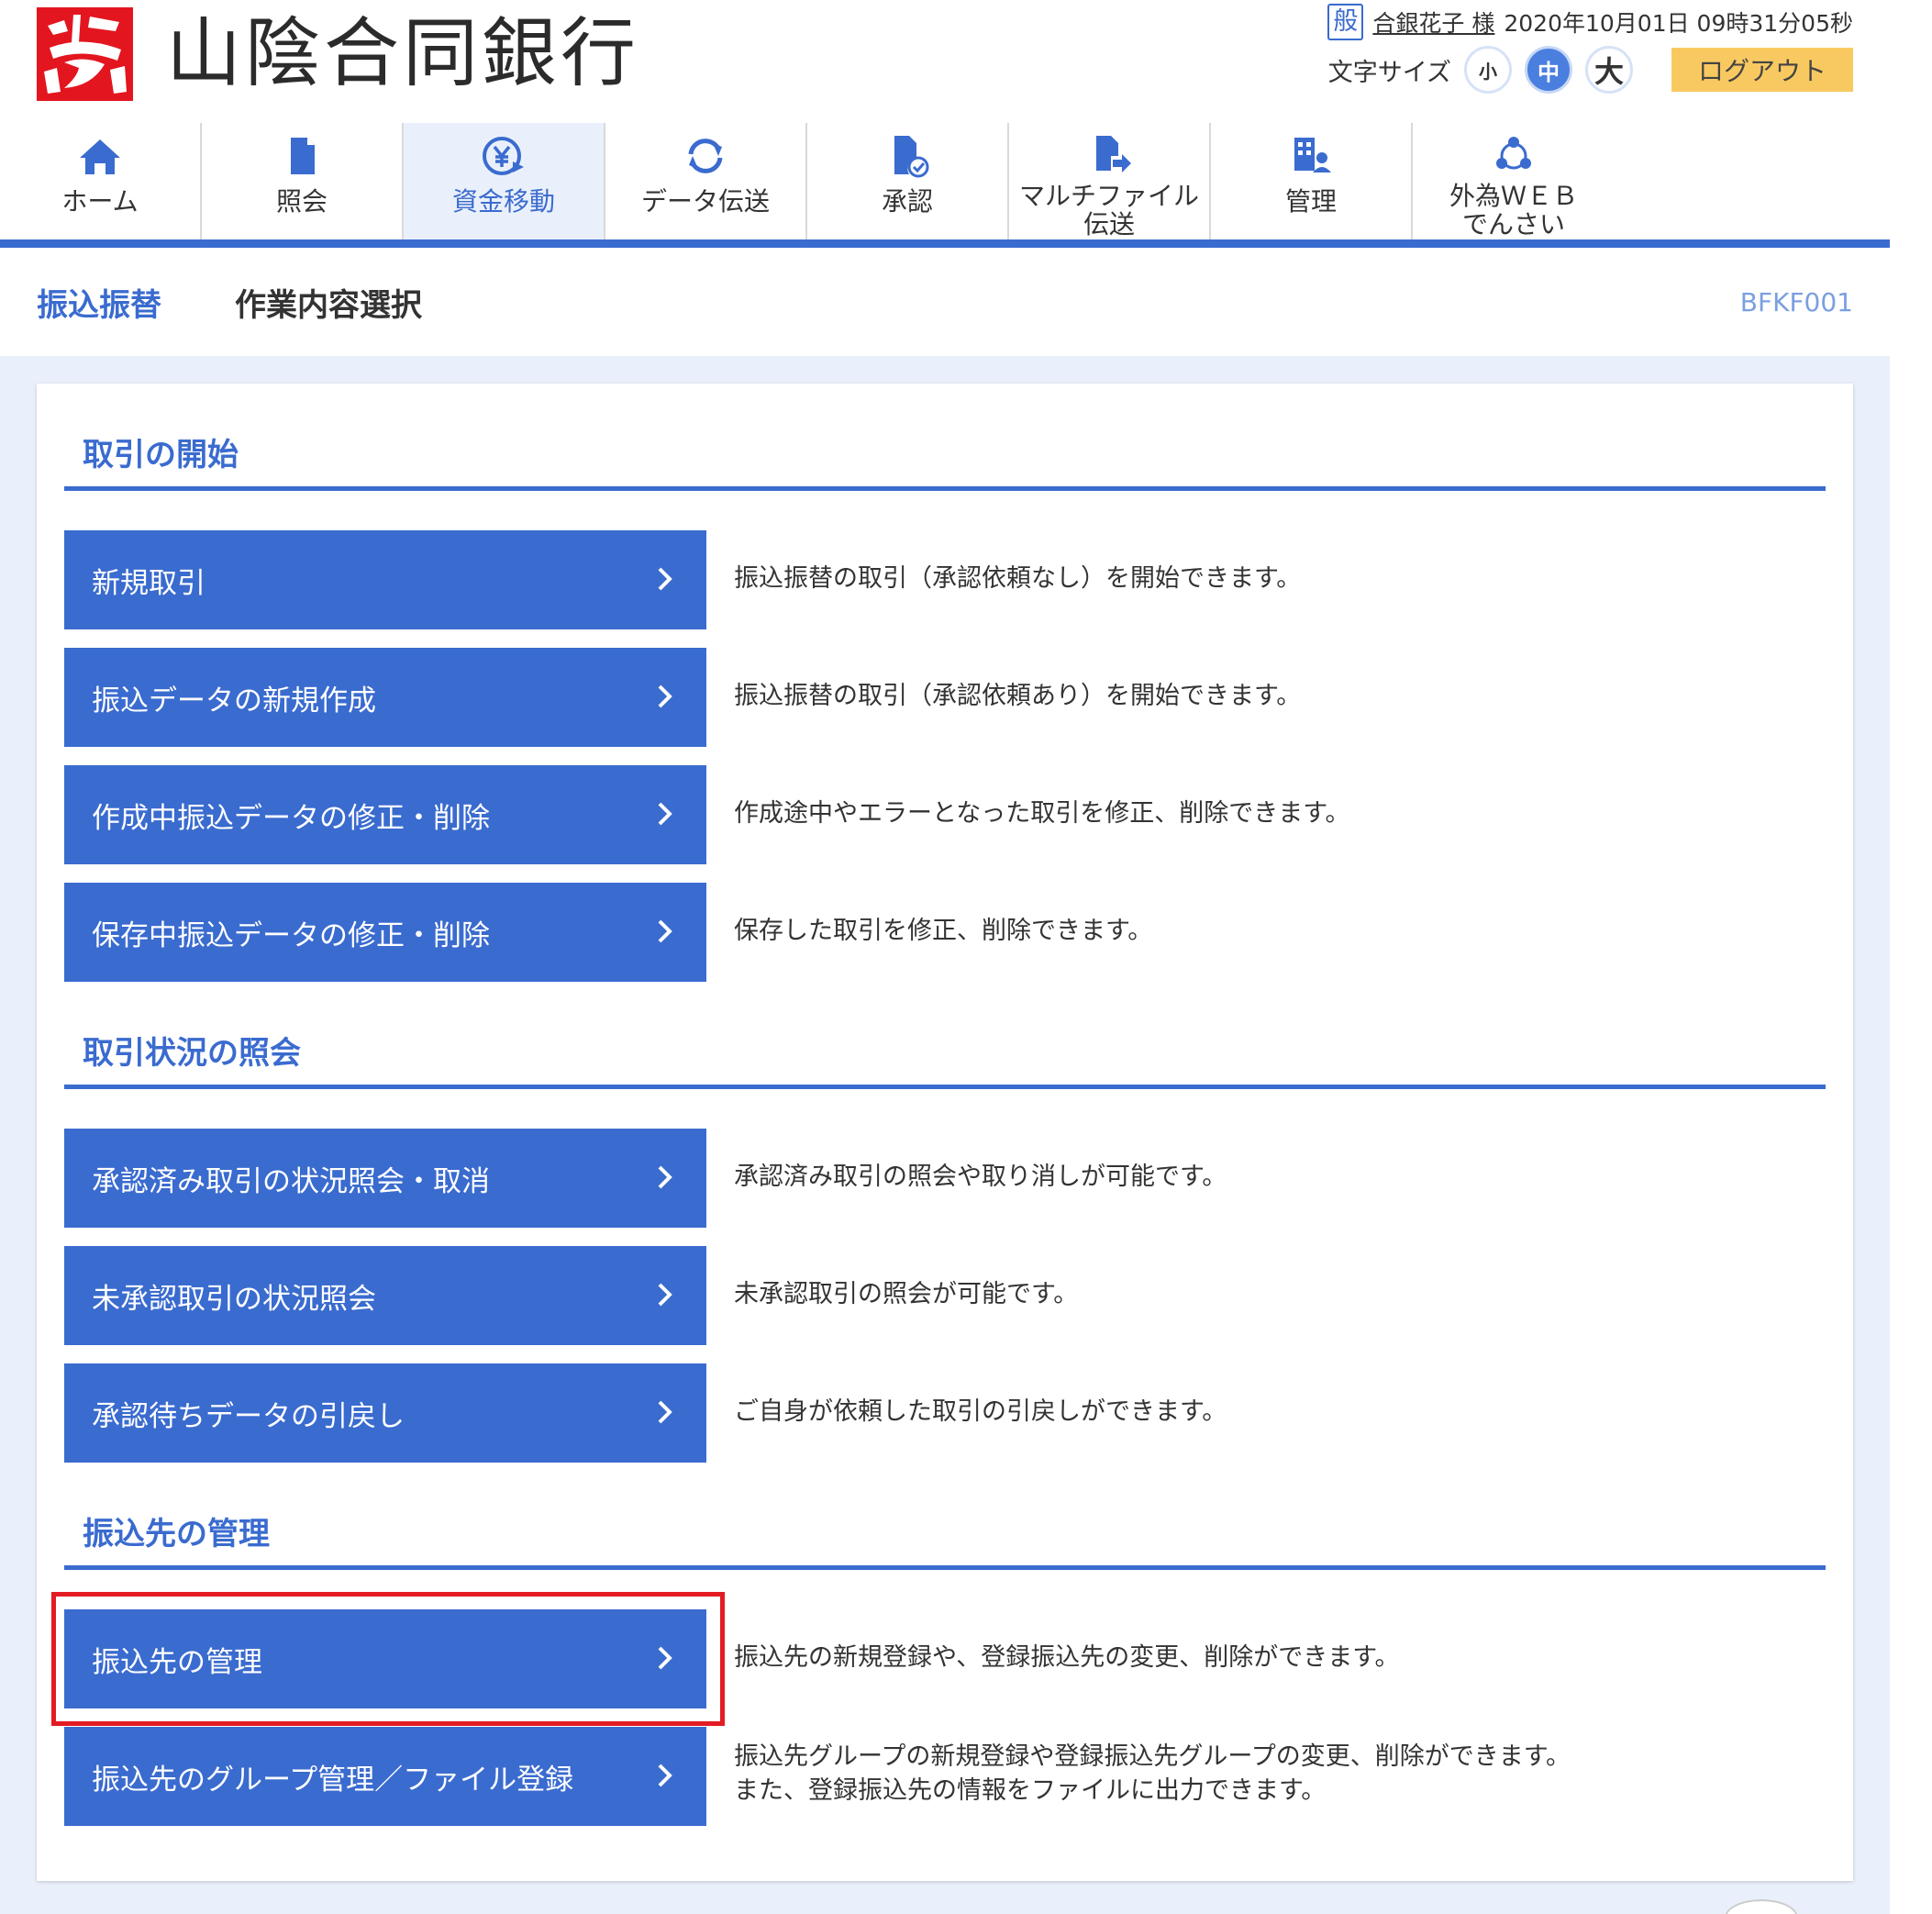 The width and height of the screenshot is (1932, 1914). What do you see at coordinates (385, 1658) in the screenshot?
I see `payee-management-button: 振込先の管理` at bounding box center [385, 1658].